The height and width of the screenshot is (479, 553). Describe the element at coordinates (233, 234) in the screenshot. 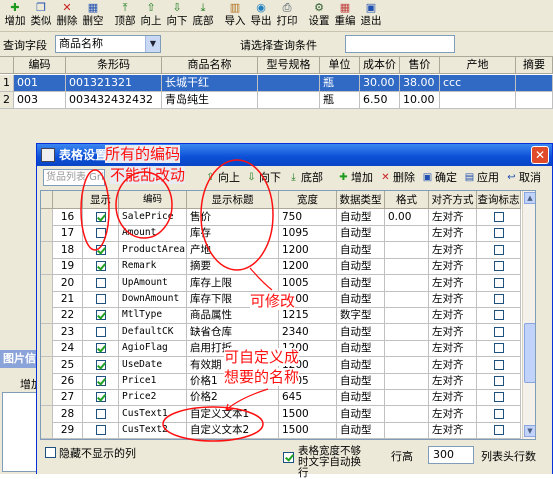

I see `display-title: 库存` at that location.